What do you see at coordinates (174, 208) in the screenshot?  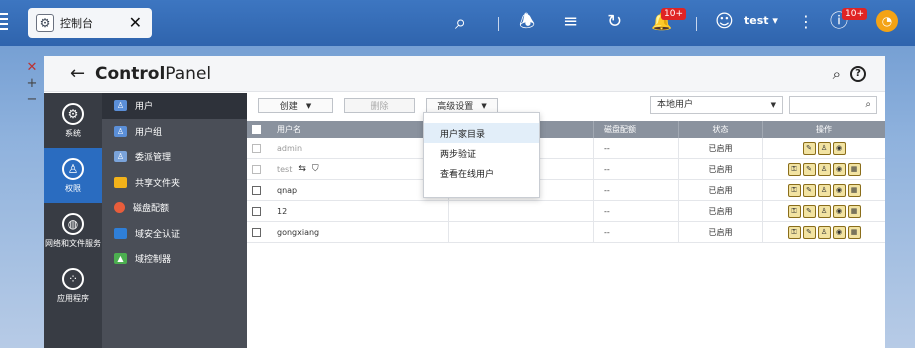 I see `sidebar-item-quota: 磁盘配额` at bounding box center [174, 208].